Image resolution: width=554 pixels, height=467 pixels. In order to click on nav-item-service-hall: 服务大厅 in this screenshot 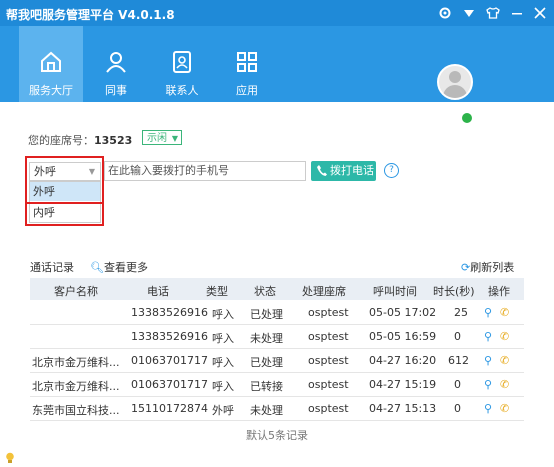, I will do `click(51, 64)`.